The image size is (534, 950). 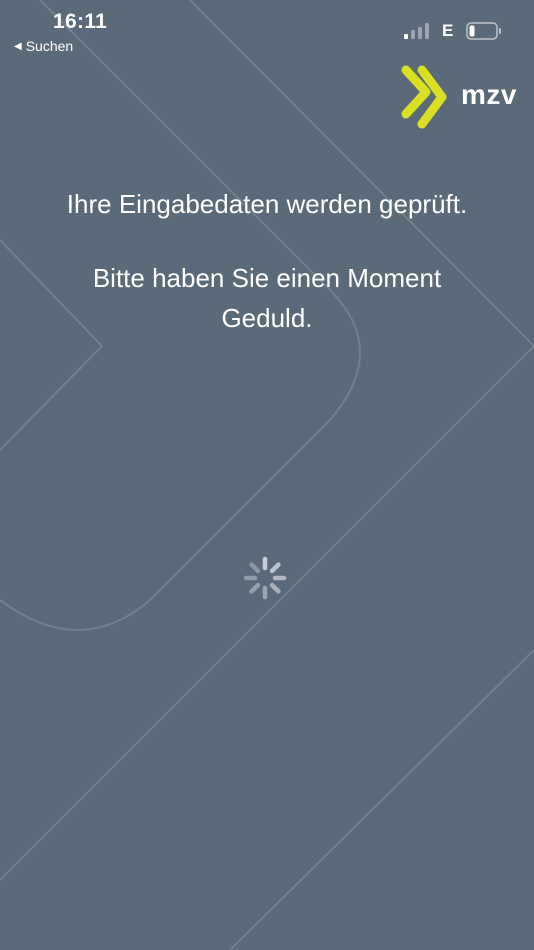 What do you see at coordinates (49, 46) in the screenshot?
I see `back-link-label: Suchen` at bounding box center [49, 46].